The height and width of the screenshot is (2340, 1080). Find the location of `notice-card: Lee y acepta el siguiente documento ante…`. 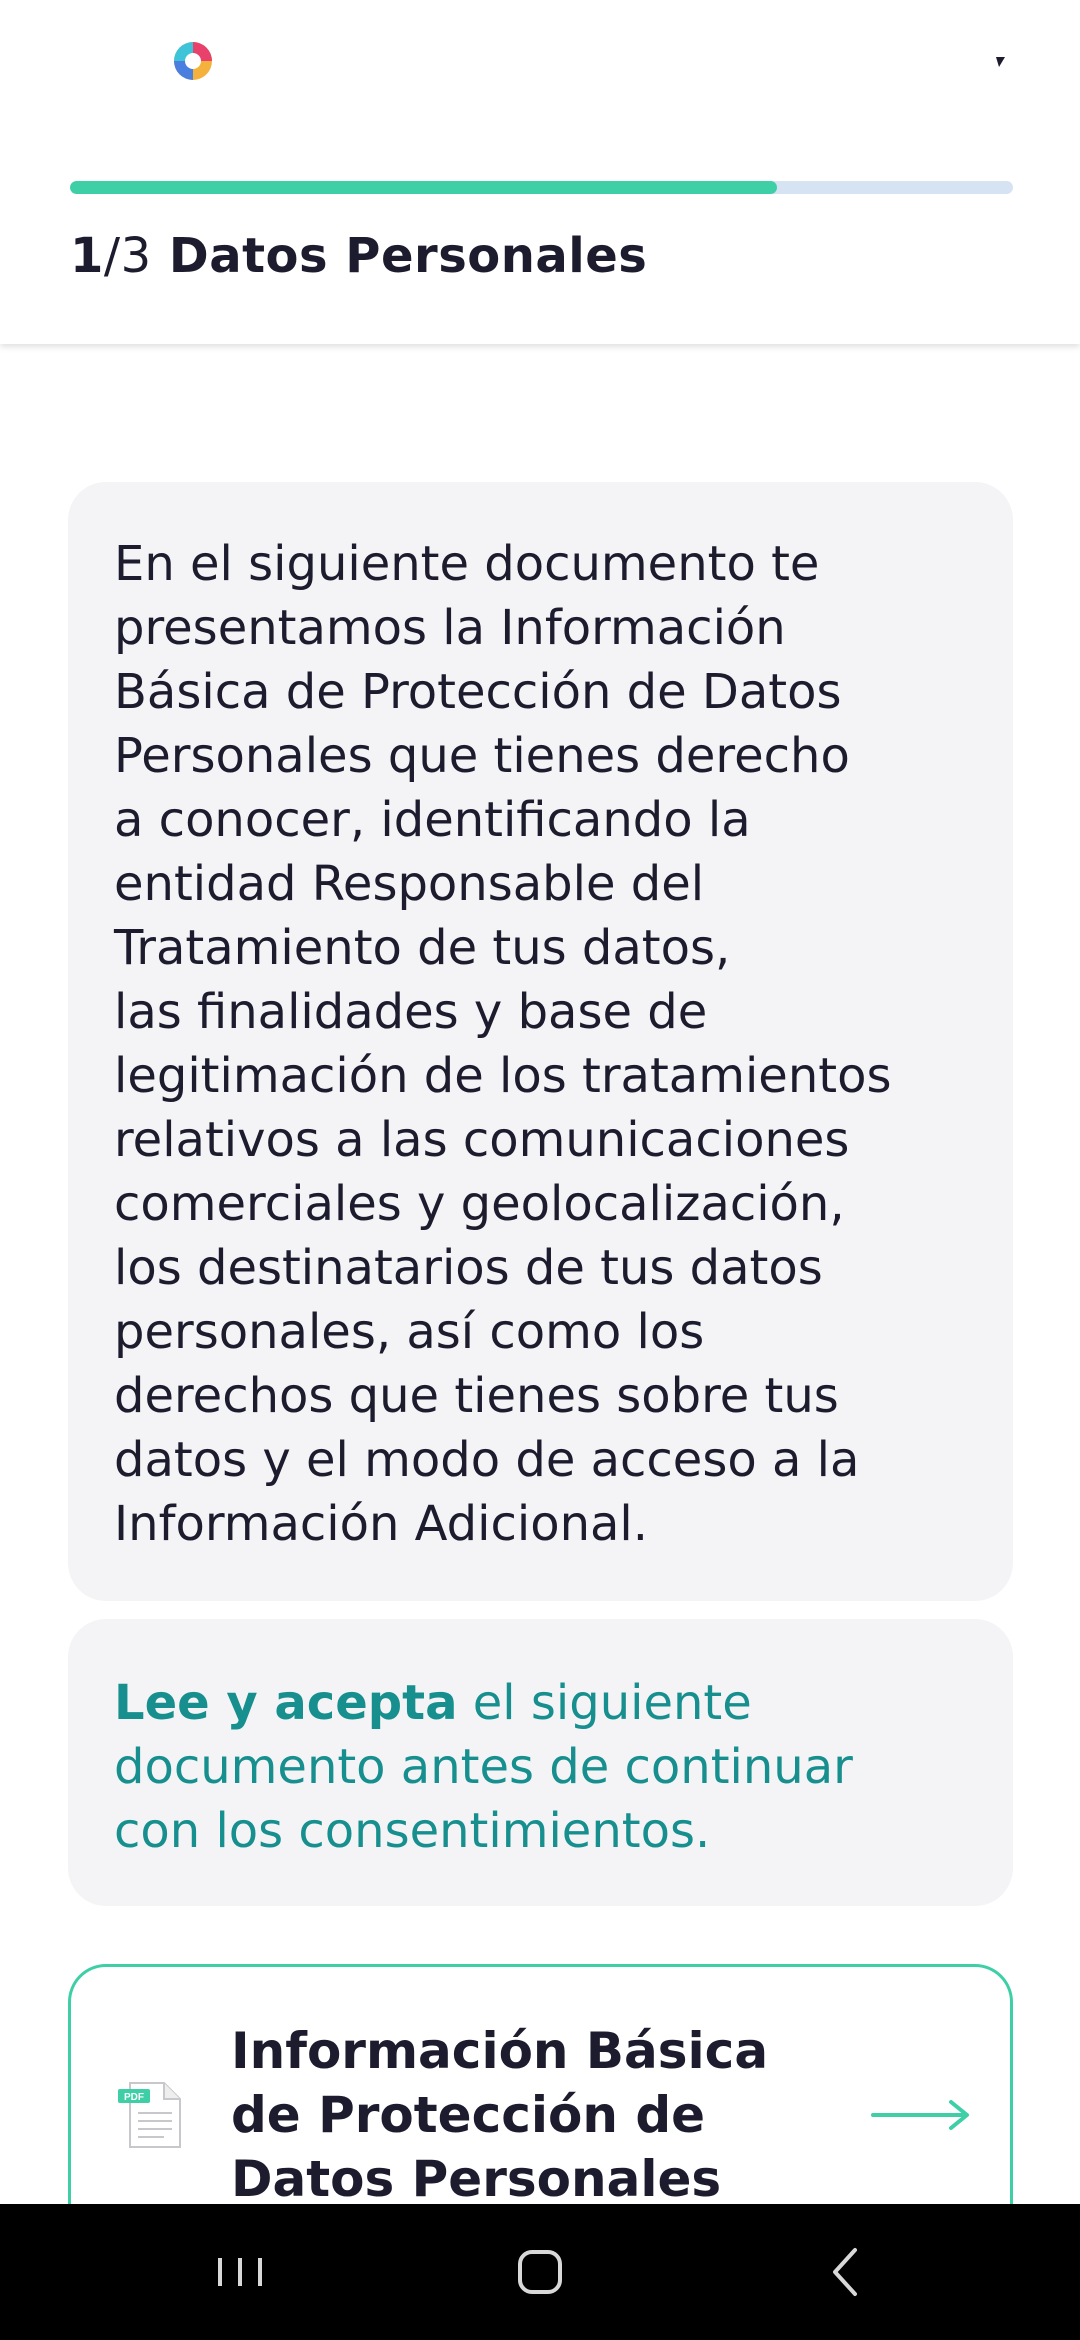

notice-card: Lee y acepta el siguiente documento ante… is located at coordinates (540, 1762).